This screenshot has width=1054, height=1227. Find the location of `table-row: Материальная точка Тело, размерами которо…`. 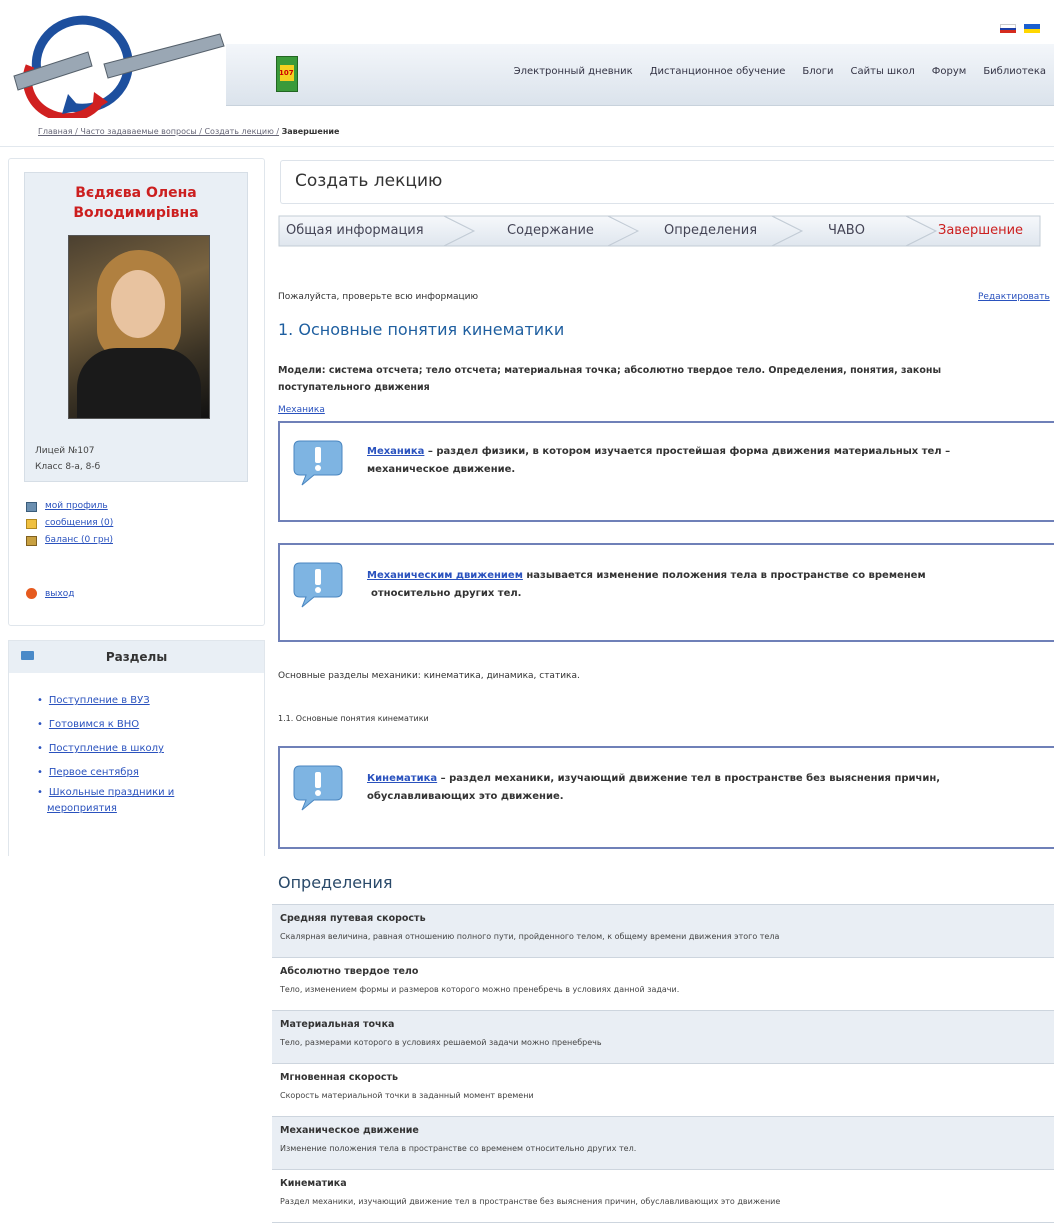

table-row: Материальная точка Тело, размерами которо… is located at coordinates (663, 1037).